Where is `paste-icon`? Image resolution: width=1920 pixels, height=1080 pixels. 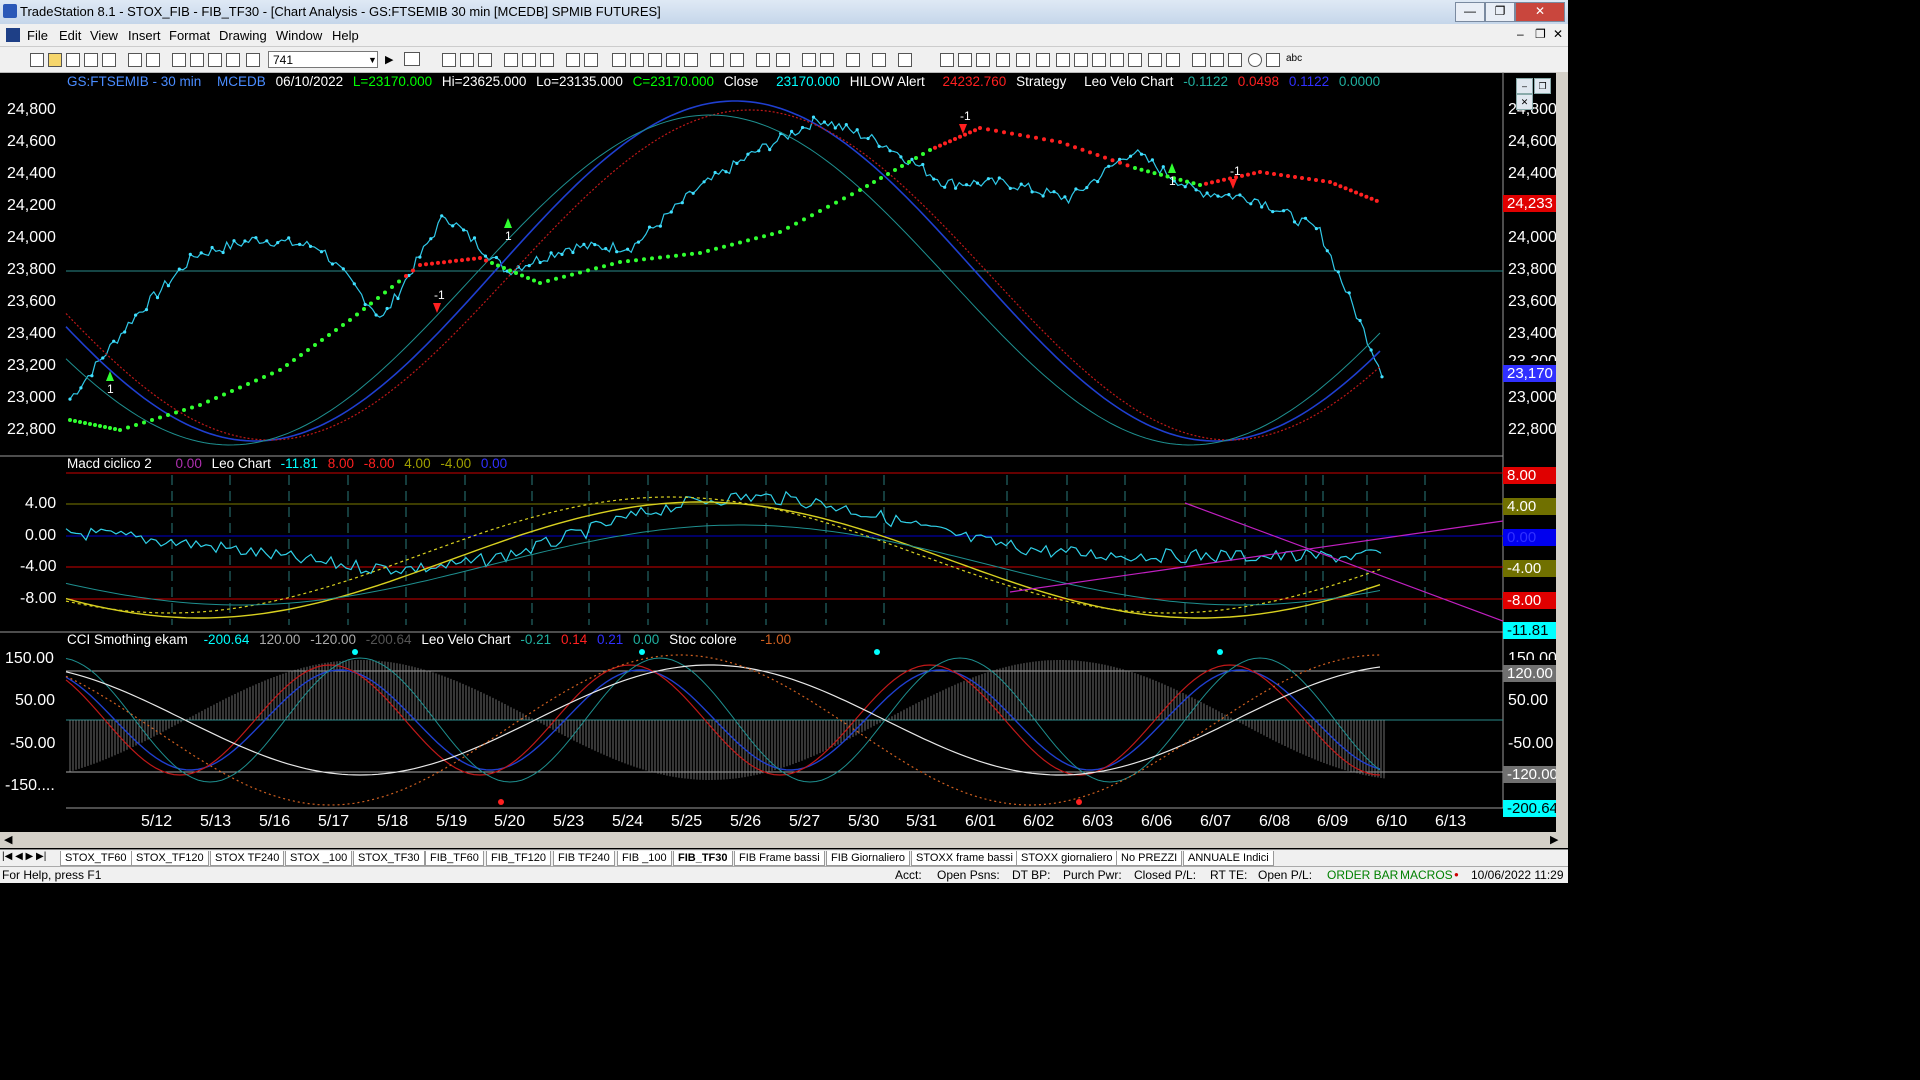
paste-icon is located at coordinates (233, 60).